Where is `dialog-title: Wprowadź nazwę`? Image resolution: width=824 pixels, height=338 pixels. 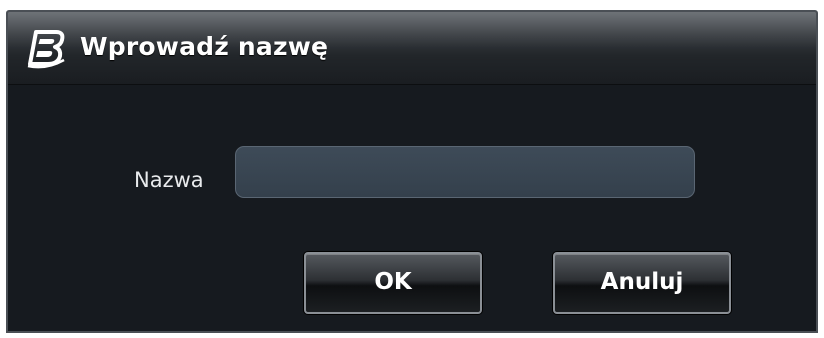
dialog-title: Wprowadź nazwę is located at coordinates (204, 46).